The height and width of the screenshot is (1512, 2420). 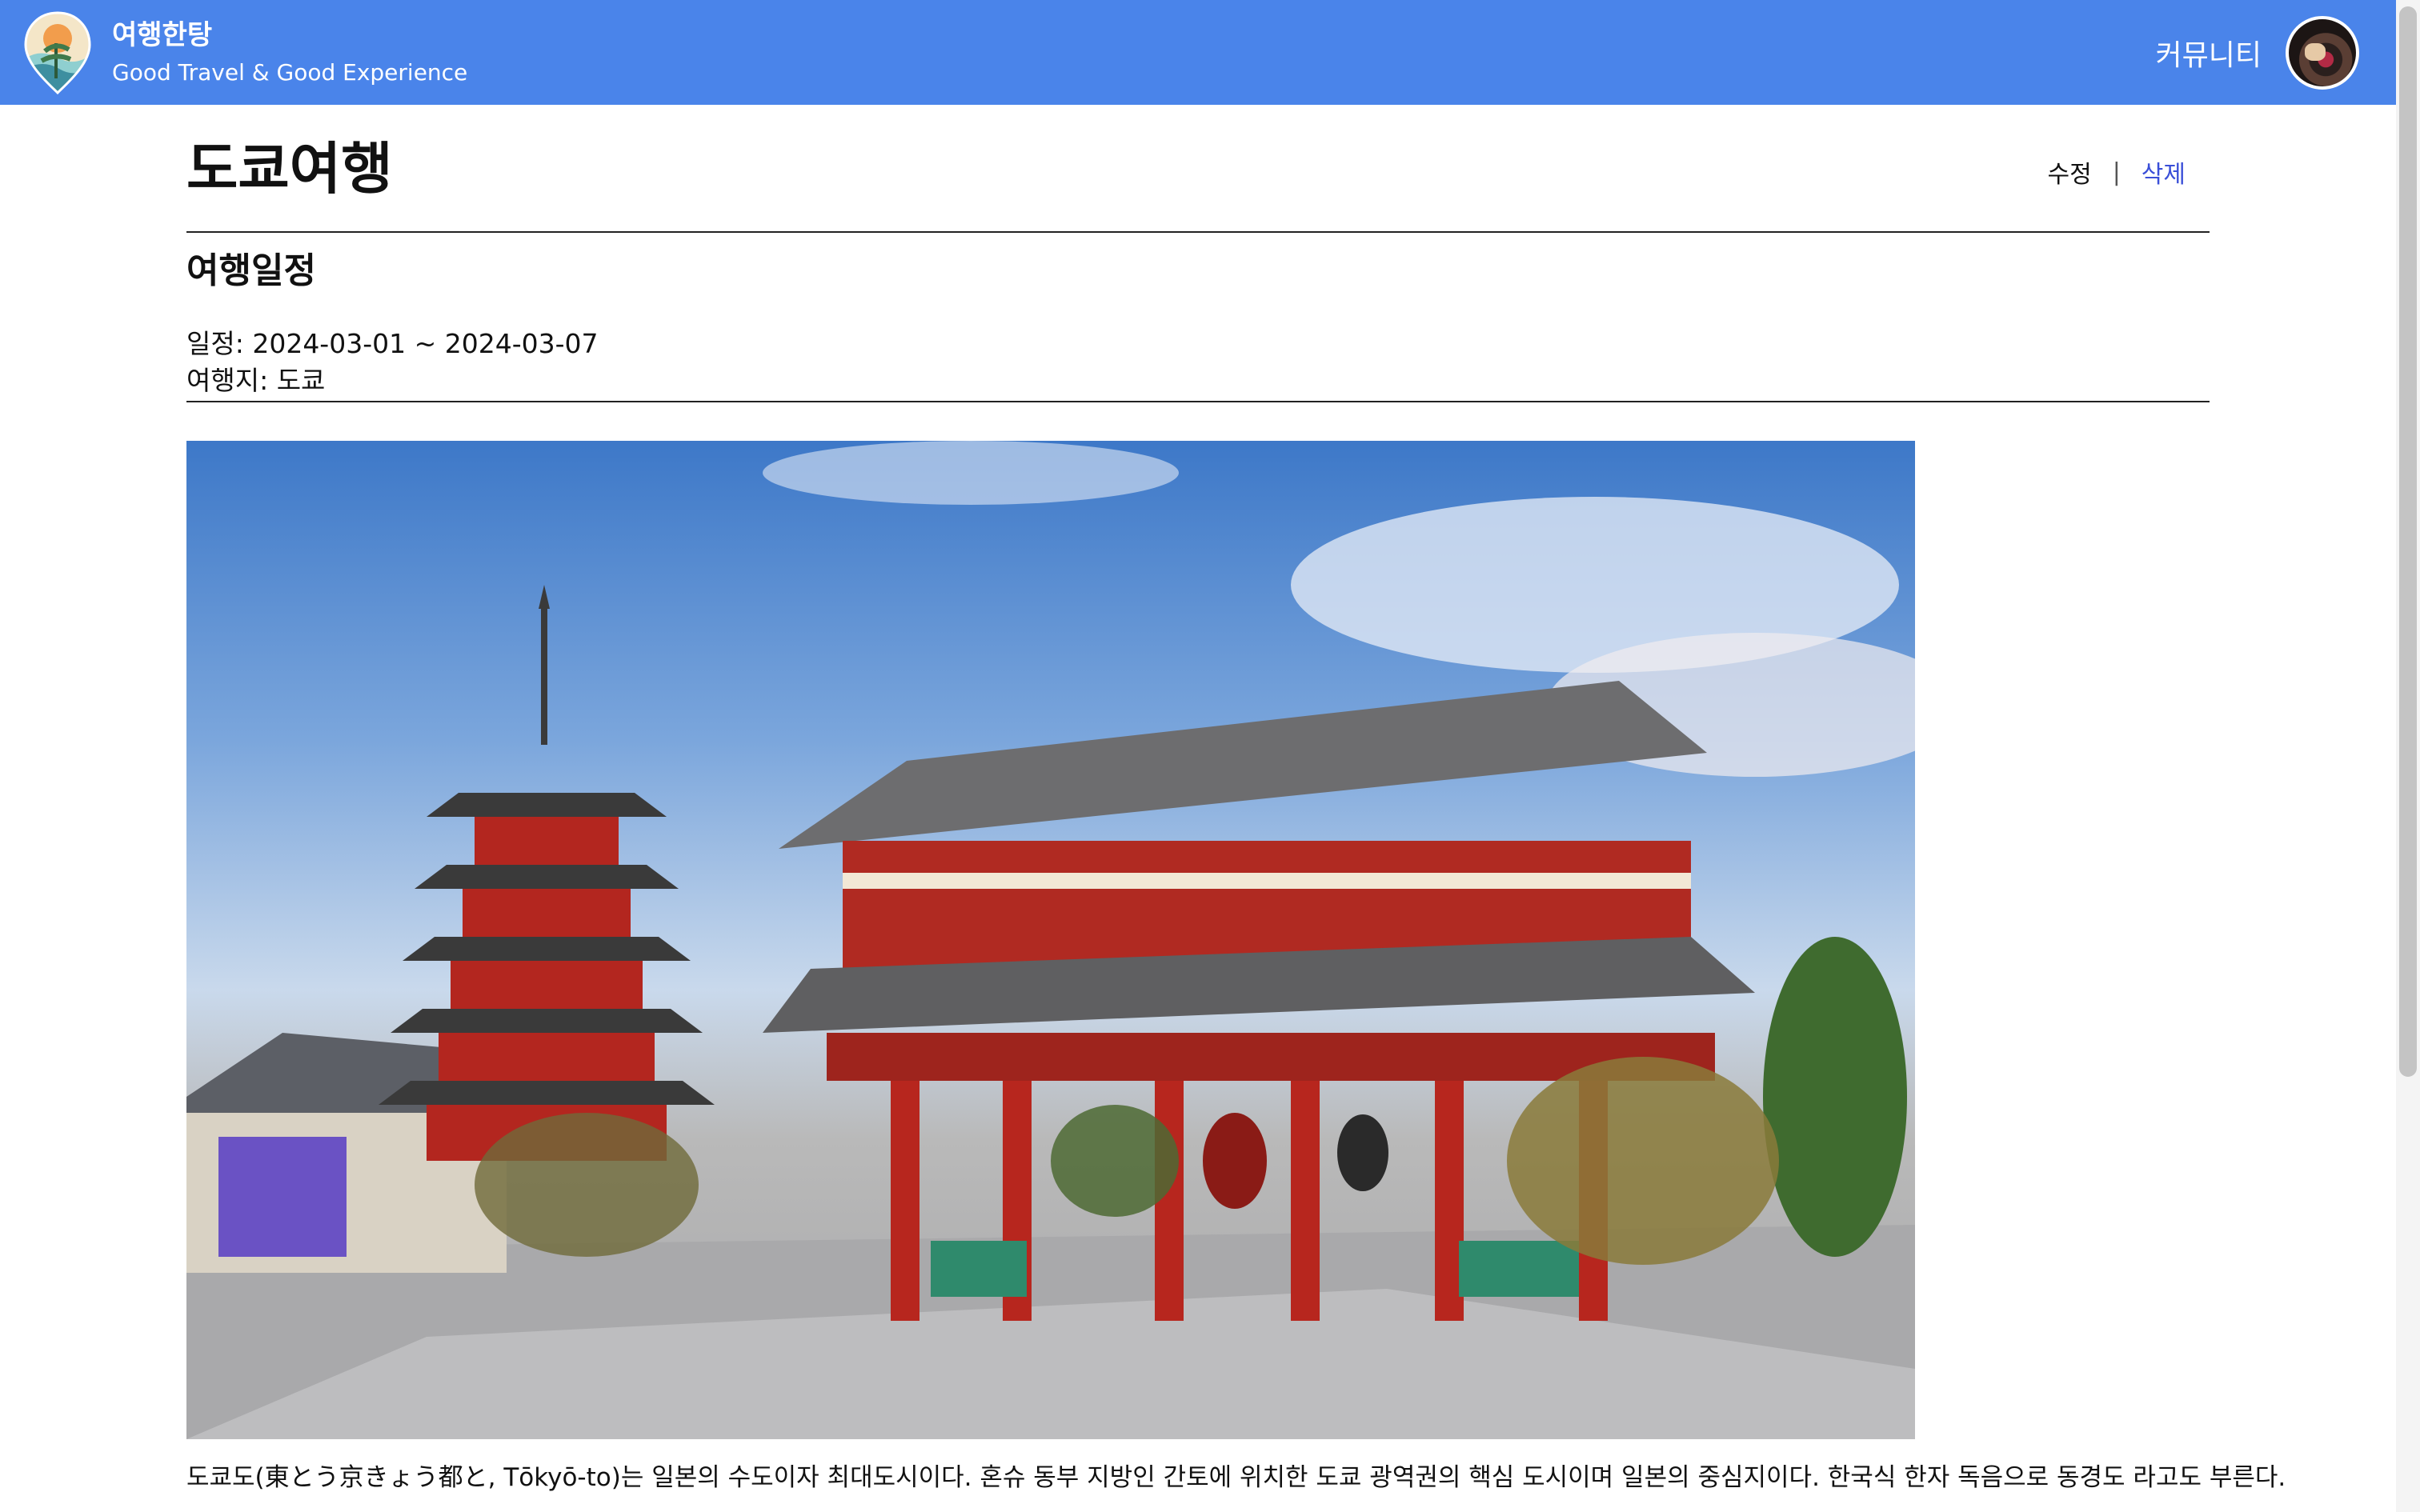 I want to click on itinerary-heading: 여행일정, so click(x=251, y=270).